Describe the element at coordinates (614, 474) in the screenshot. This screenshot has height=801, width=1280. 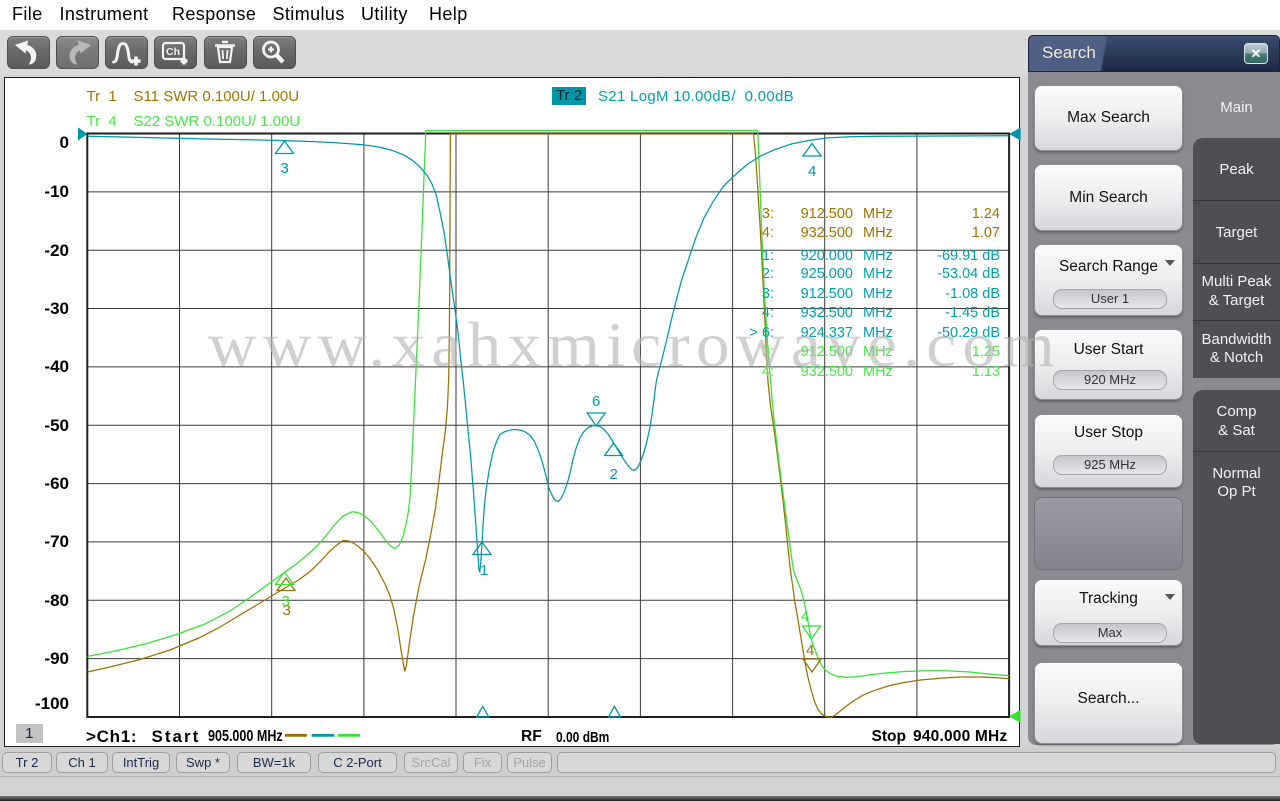
I see `svg-text: 2` at that location.